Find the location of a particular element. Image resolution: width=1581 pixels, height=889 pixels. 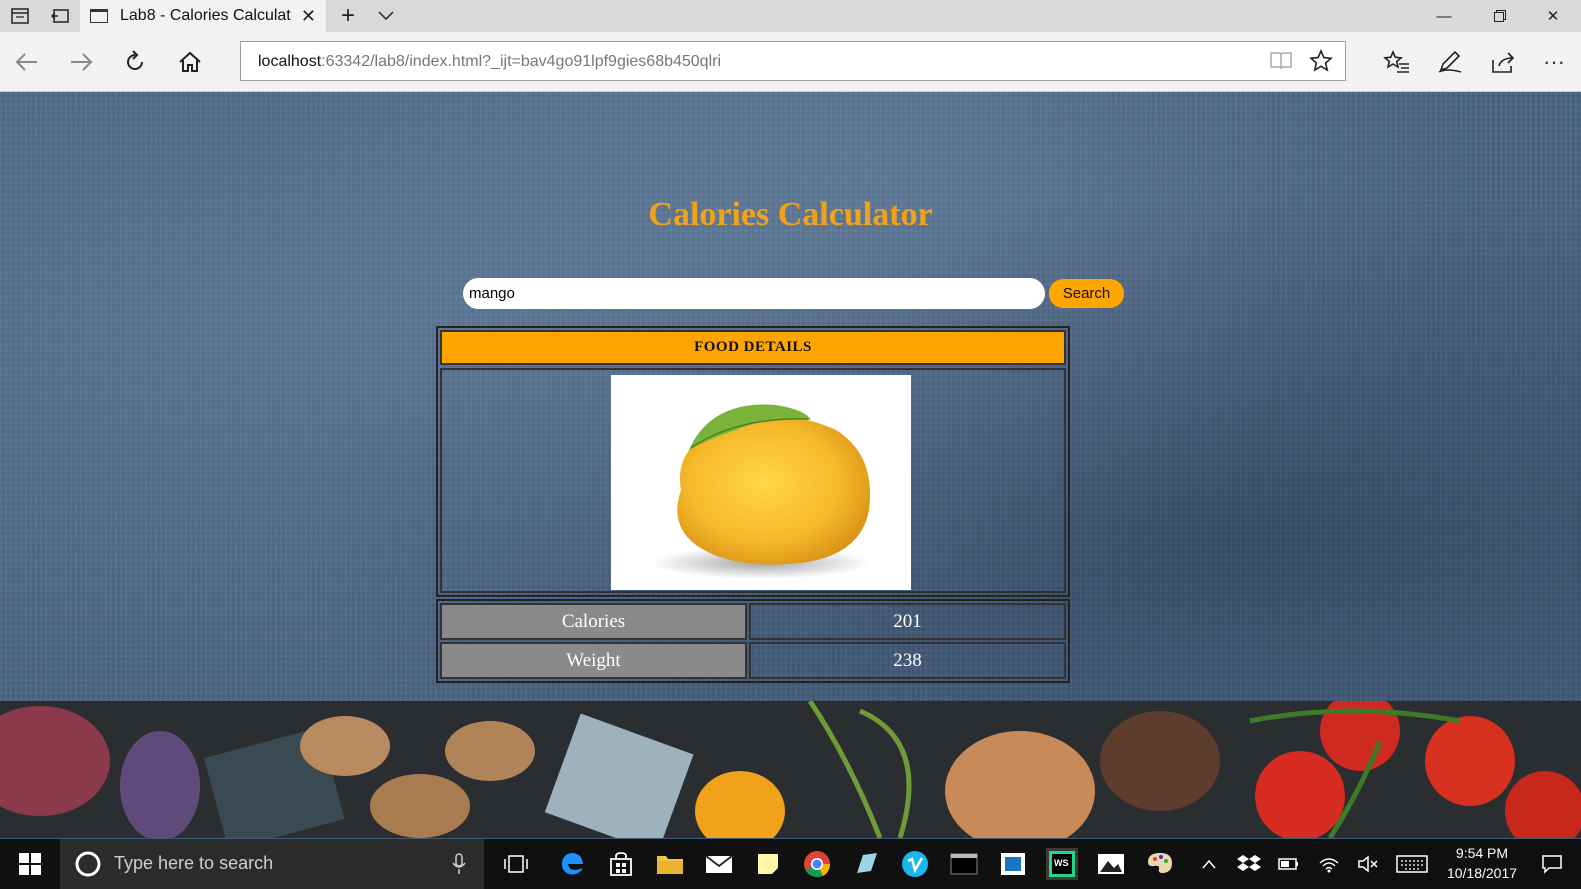

terminal-icon is located at coordinates (964, 864).